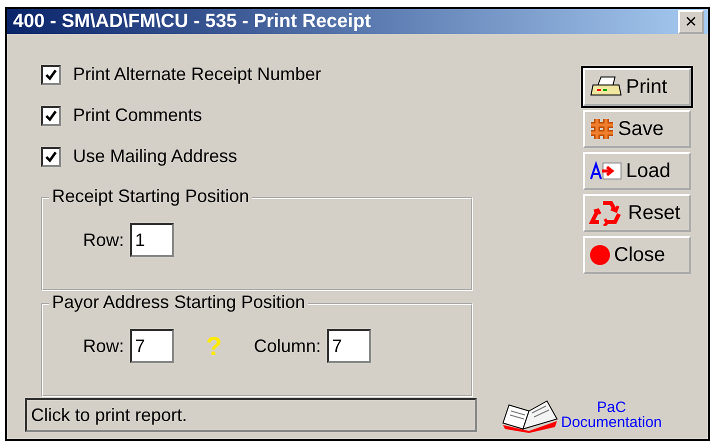  I want to click on field-label: Column:, so click(287, 346).